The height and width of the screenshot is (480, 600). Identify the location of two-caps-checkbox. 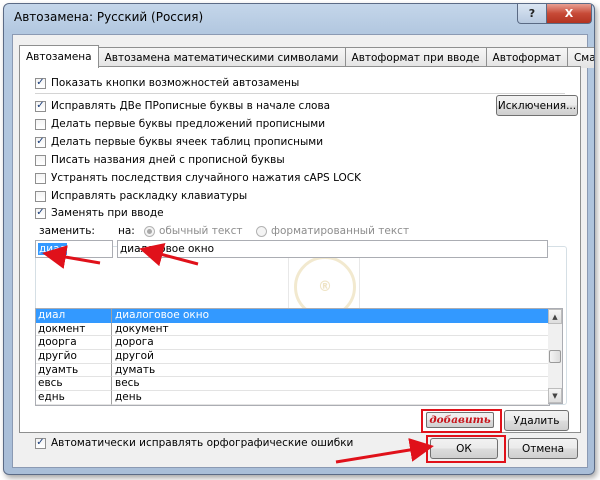
(40, 106).